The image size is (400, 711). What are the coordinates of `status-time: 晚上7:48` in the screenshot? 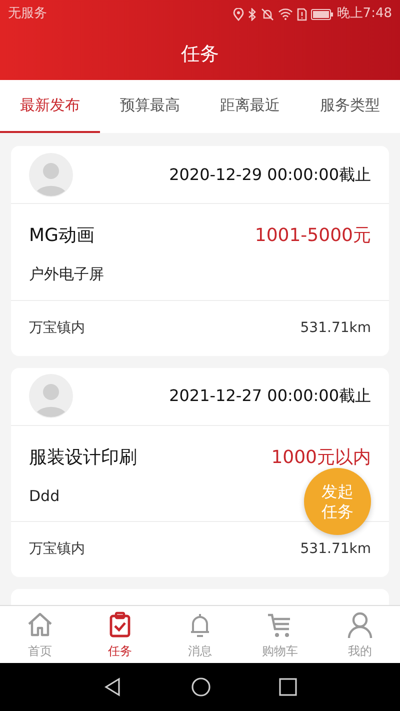 It's located at (364, 14).